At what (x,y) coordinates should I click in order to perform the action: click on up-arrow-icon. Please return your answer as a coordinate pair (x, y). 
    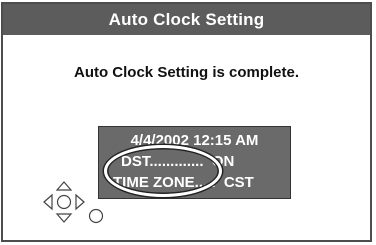
    Looking at the image, I should click on (64, 186).